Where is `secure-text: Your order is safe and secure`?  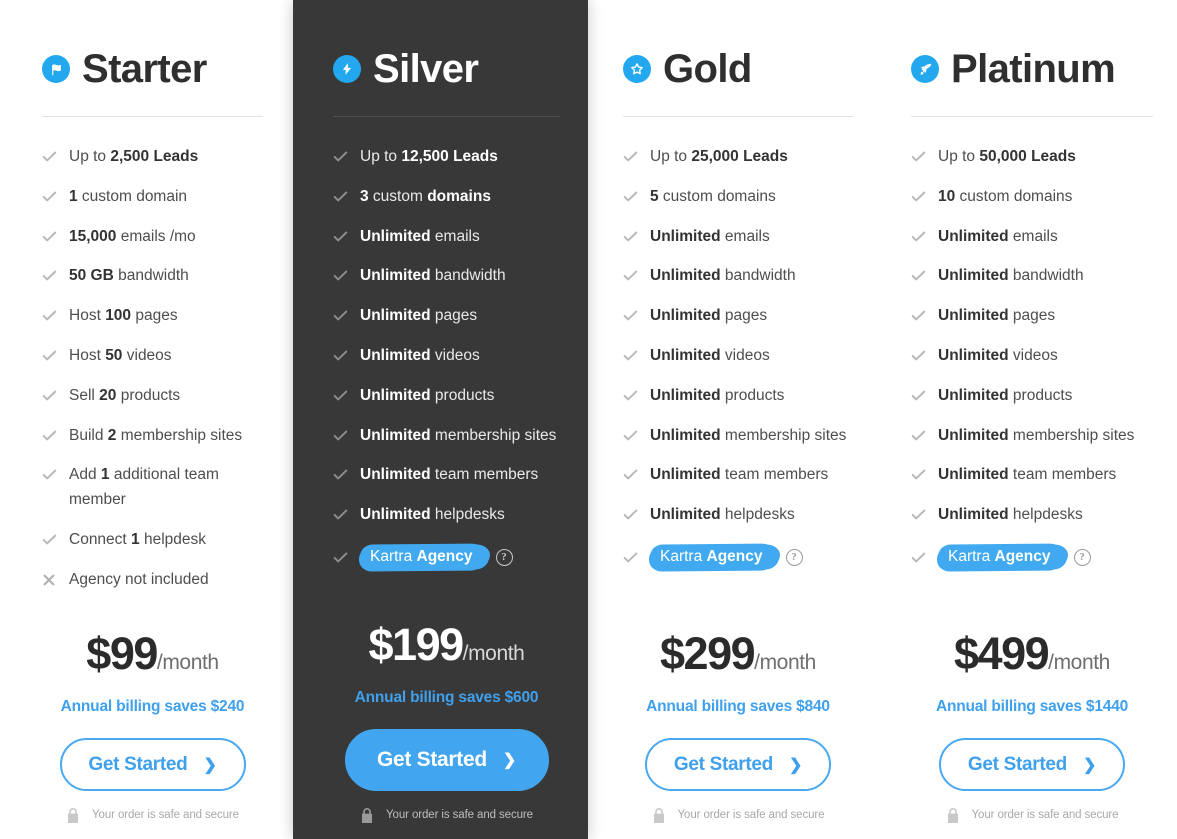 secure-text: Your order is safe and secure is located at coordinates (751, 815).